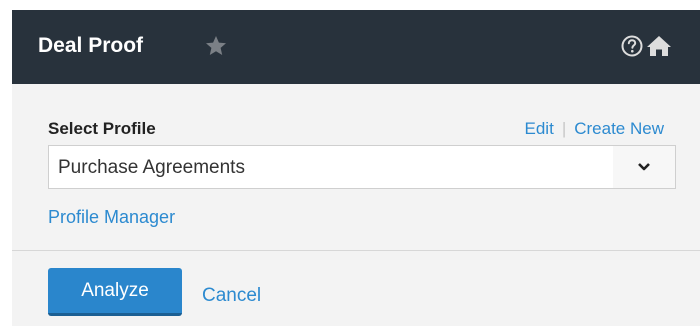 The height and width of the screenshot is (326, 700). What do you see at coordinates (356, 250) in the screenshot?
I see `divider` at bounding box center [356, 250].